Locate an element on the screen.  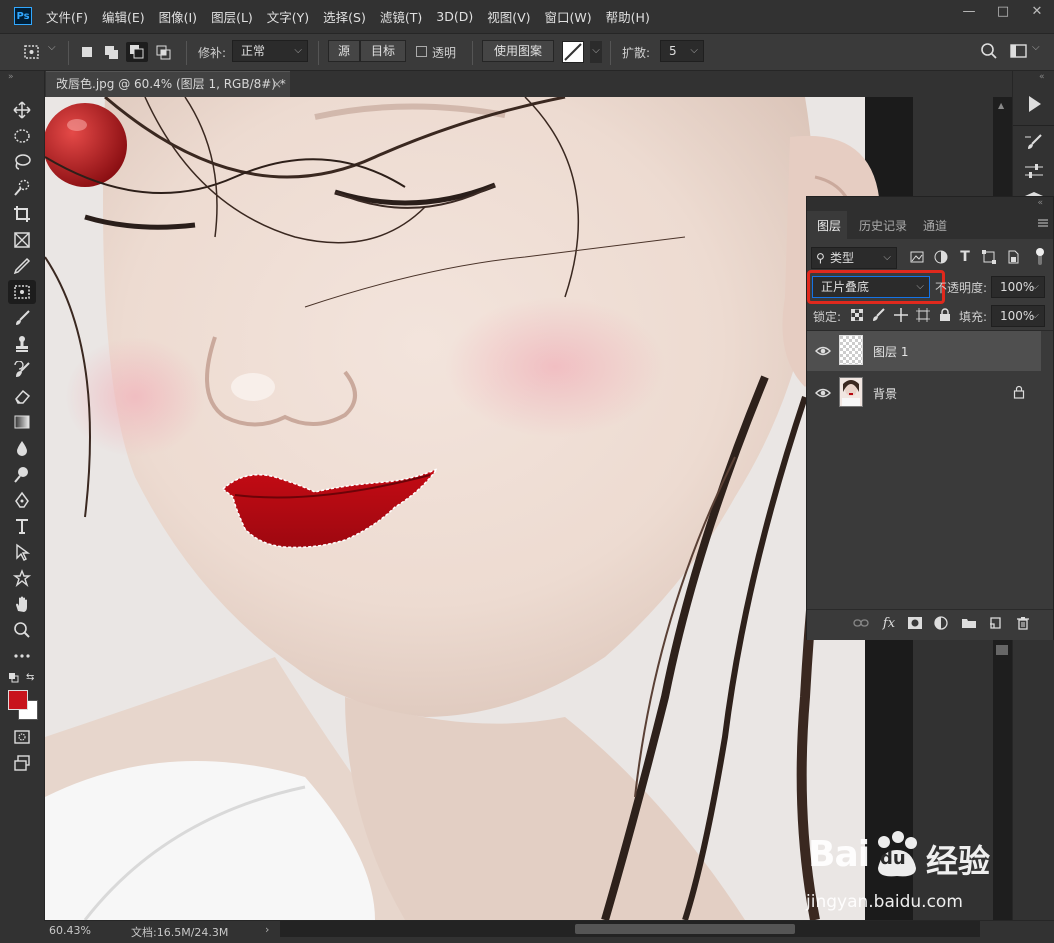
document-tab: 改唇色.jpg @ 60.4% (图层 1, RGB/8#) * × is located at coordinates (168, 84).